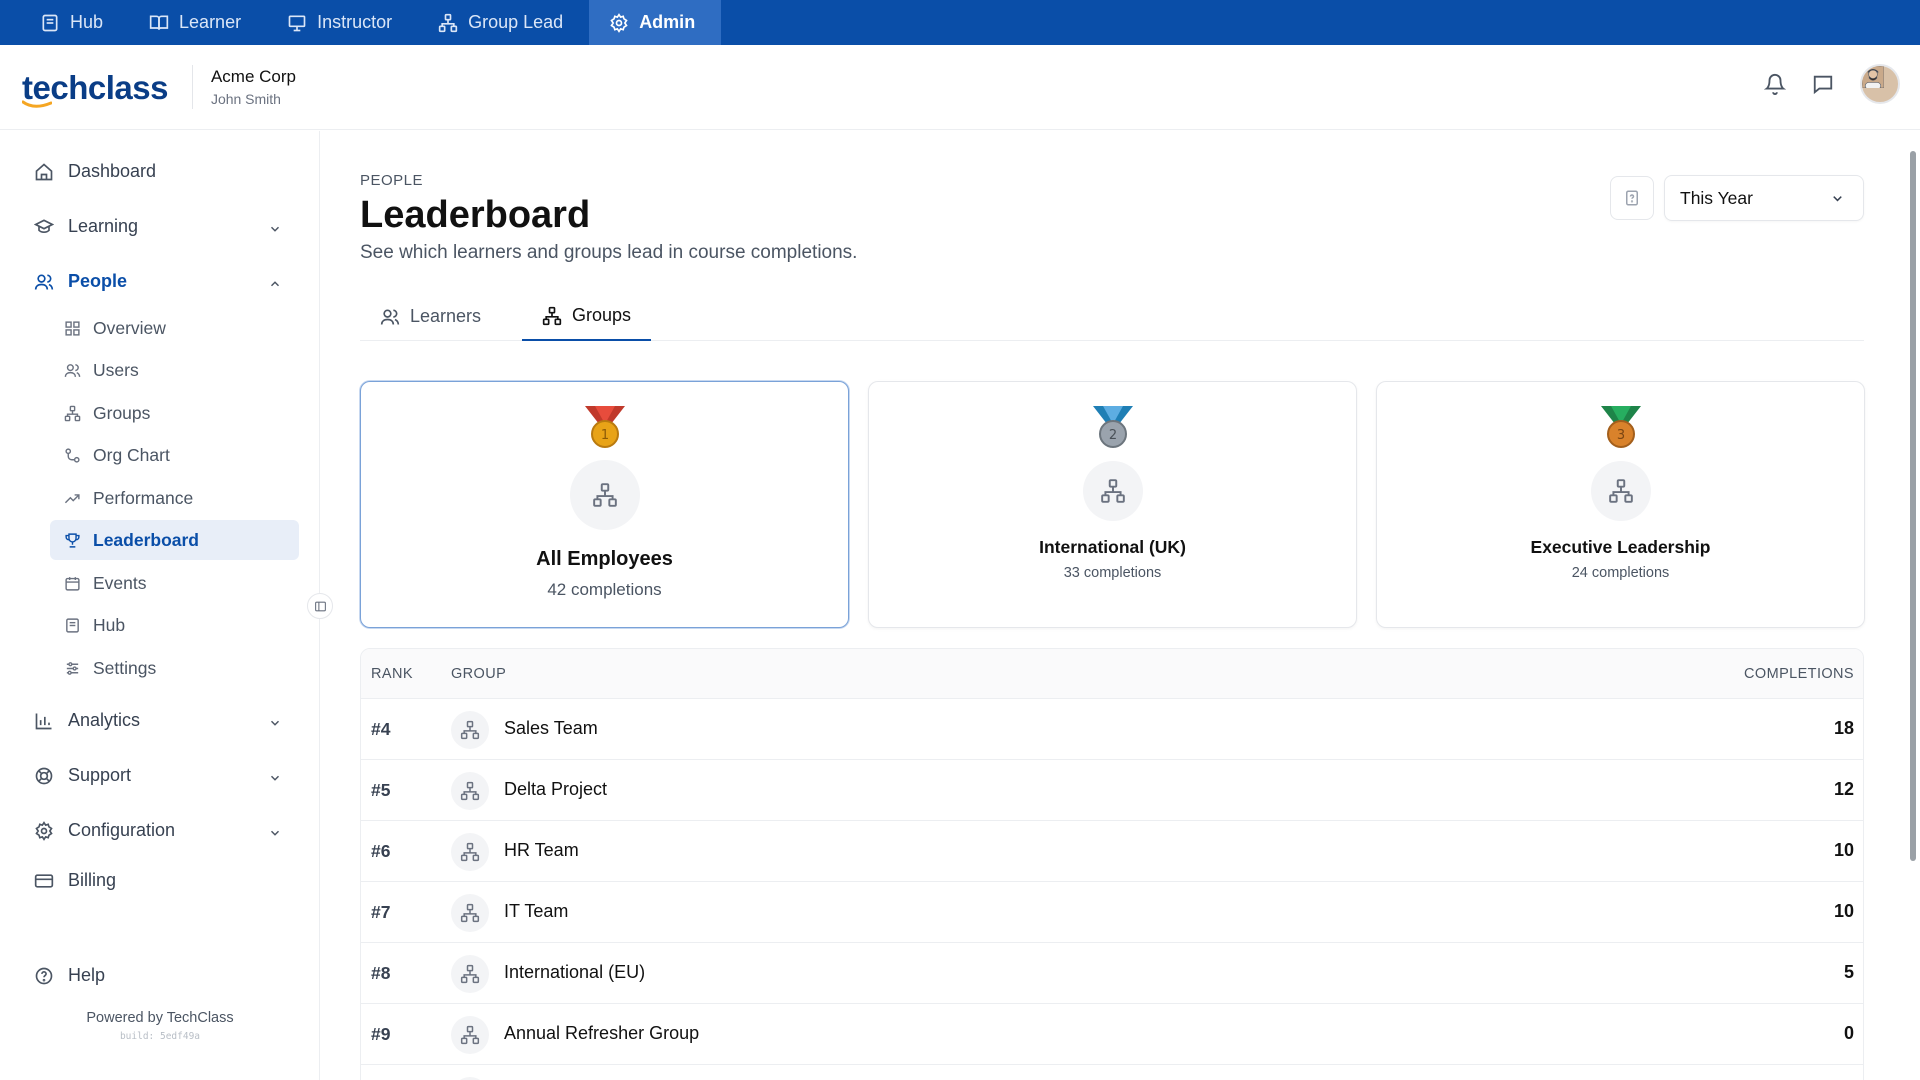  What do you see at coordinates (1913, 506) in the screenshot?
I see `scrollbar-thumb` at bounding box center [1913, 506].